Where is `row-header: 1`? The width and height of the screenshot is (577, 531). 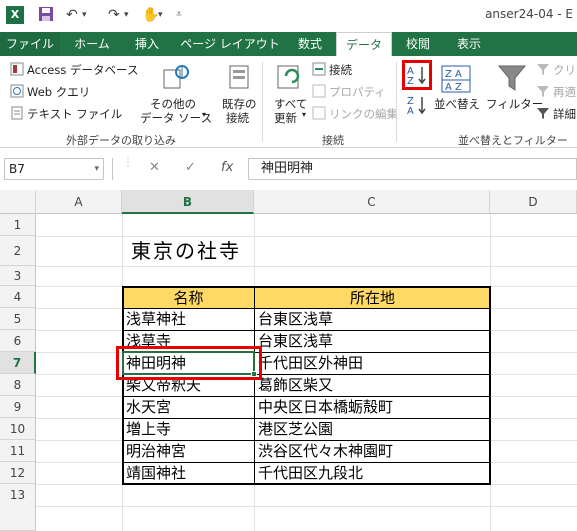 row-header: 1 is located at coordinates (18, 225).